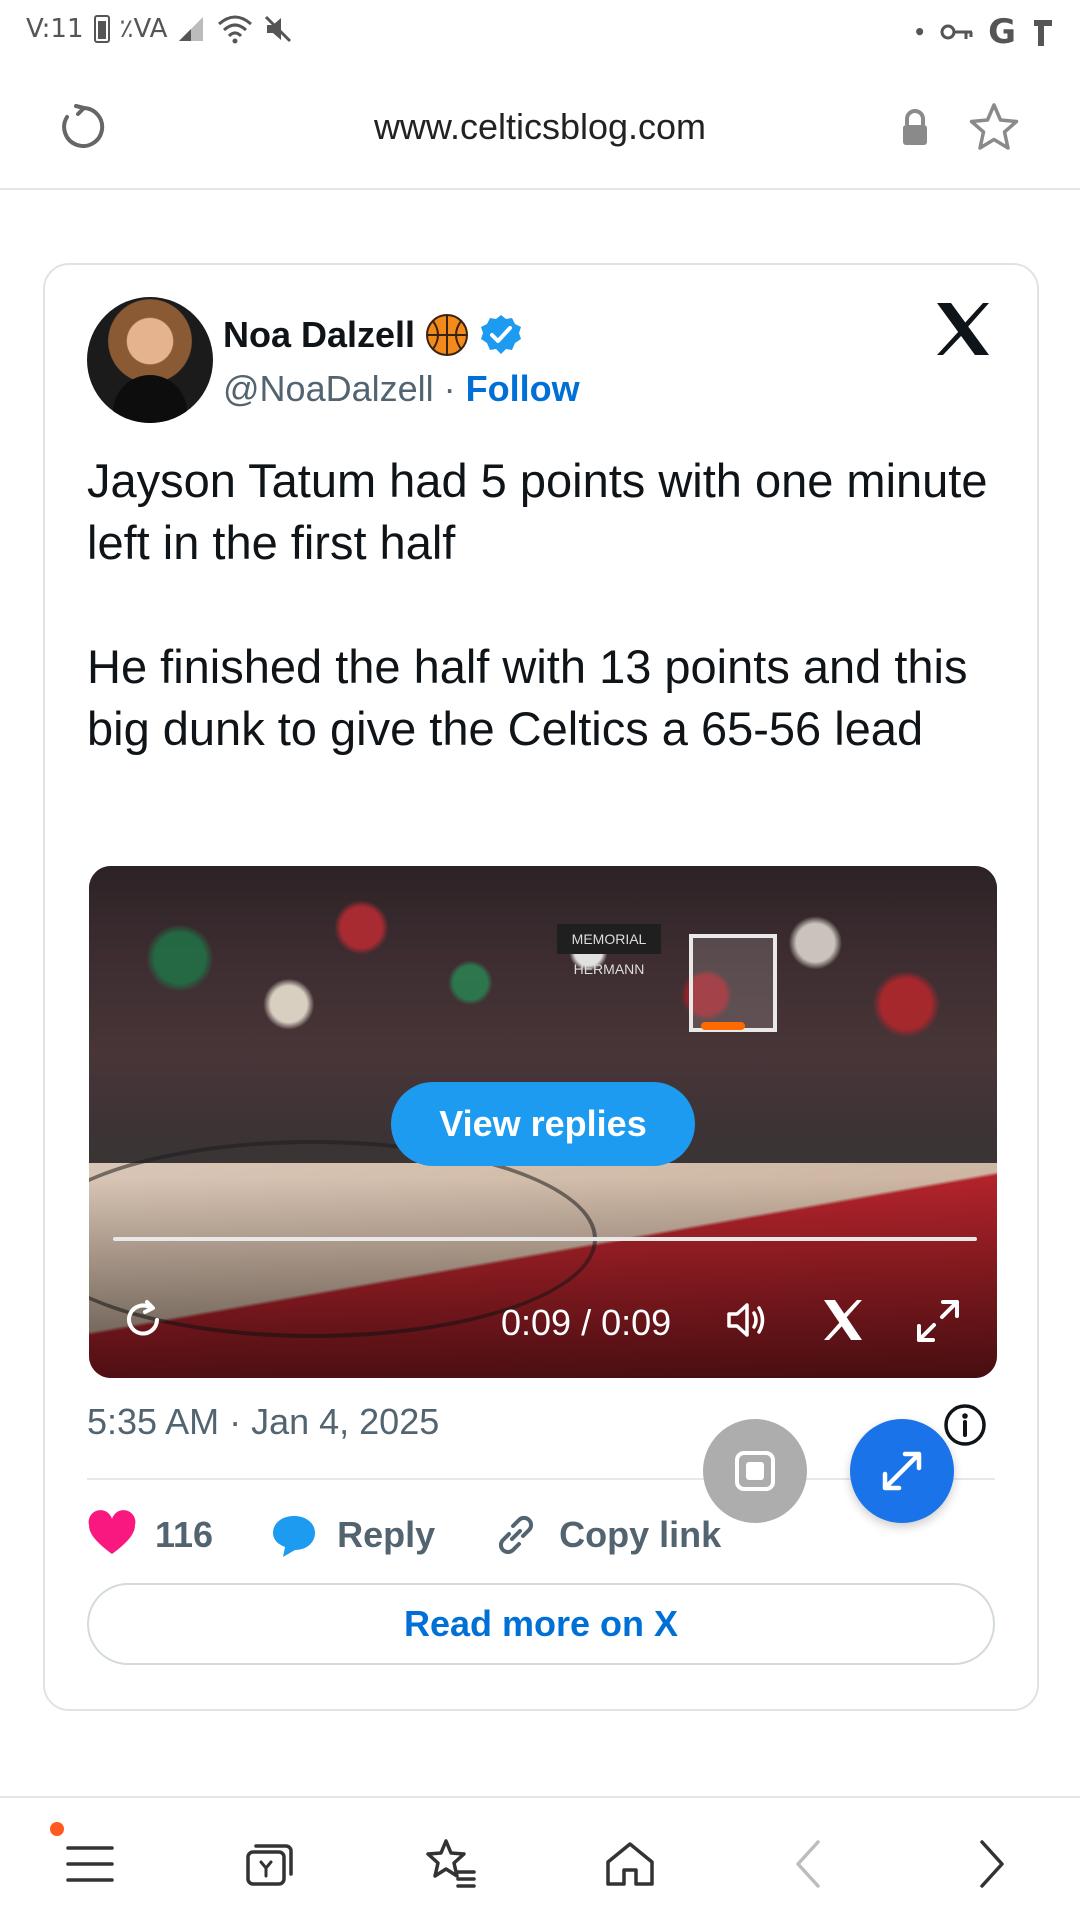  I want to click on avatar, so click(150, 360).